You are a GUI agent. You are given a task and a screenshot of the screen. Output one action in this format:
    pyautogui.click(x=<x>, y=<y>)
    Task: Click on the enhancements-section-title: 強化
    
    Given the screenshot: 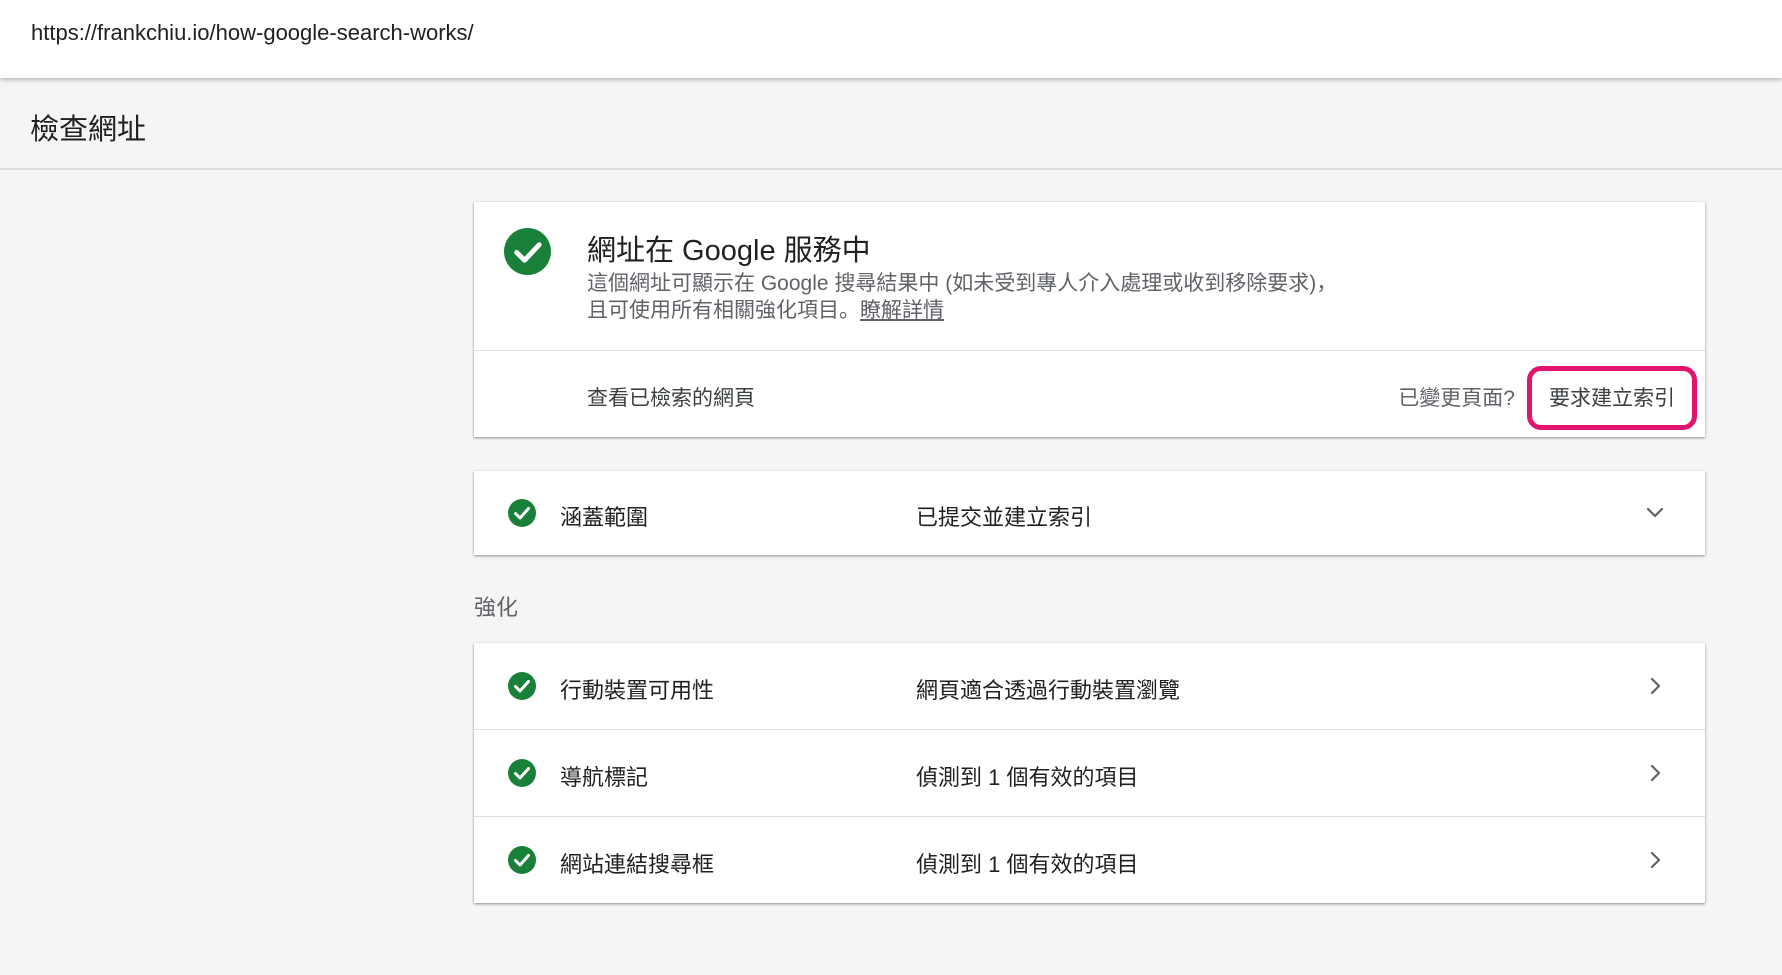 What is the action you would take?
    pyautogui.click(x=496, y=607)
    